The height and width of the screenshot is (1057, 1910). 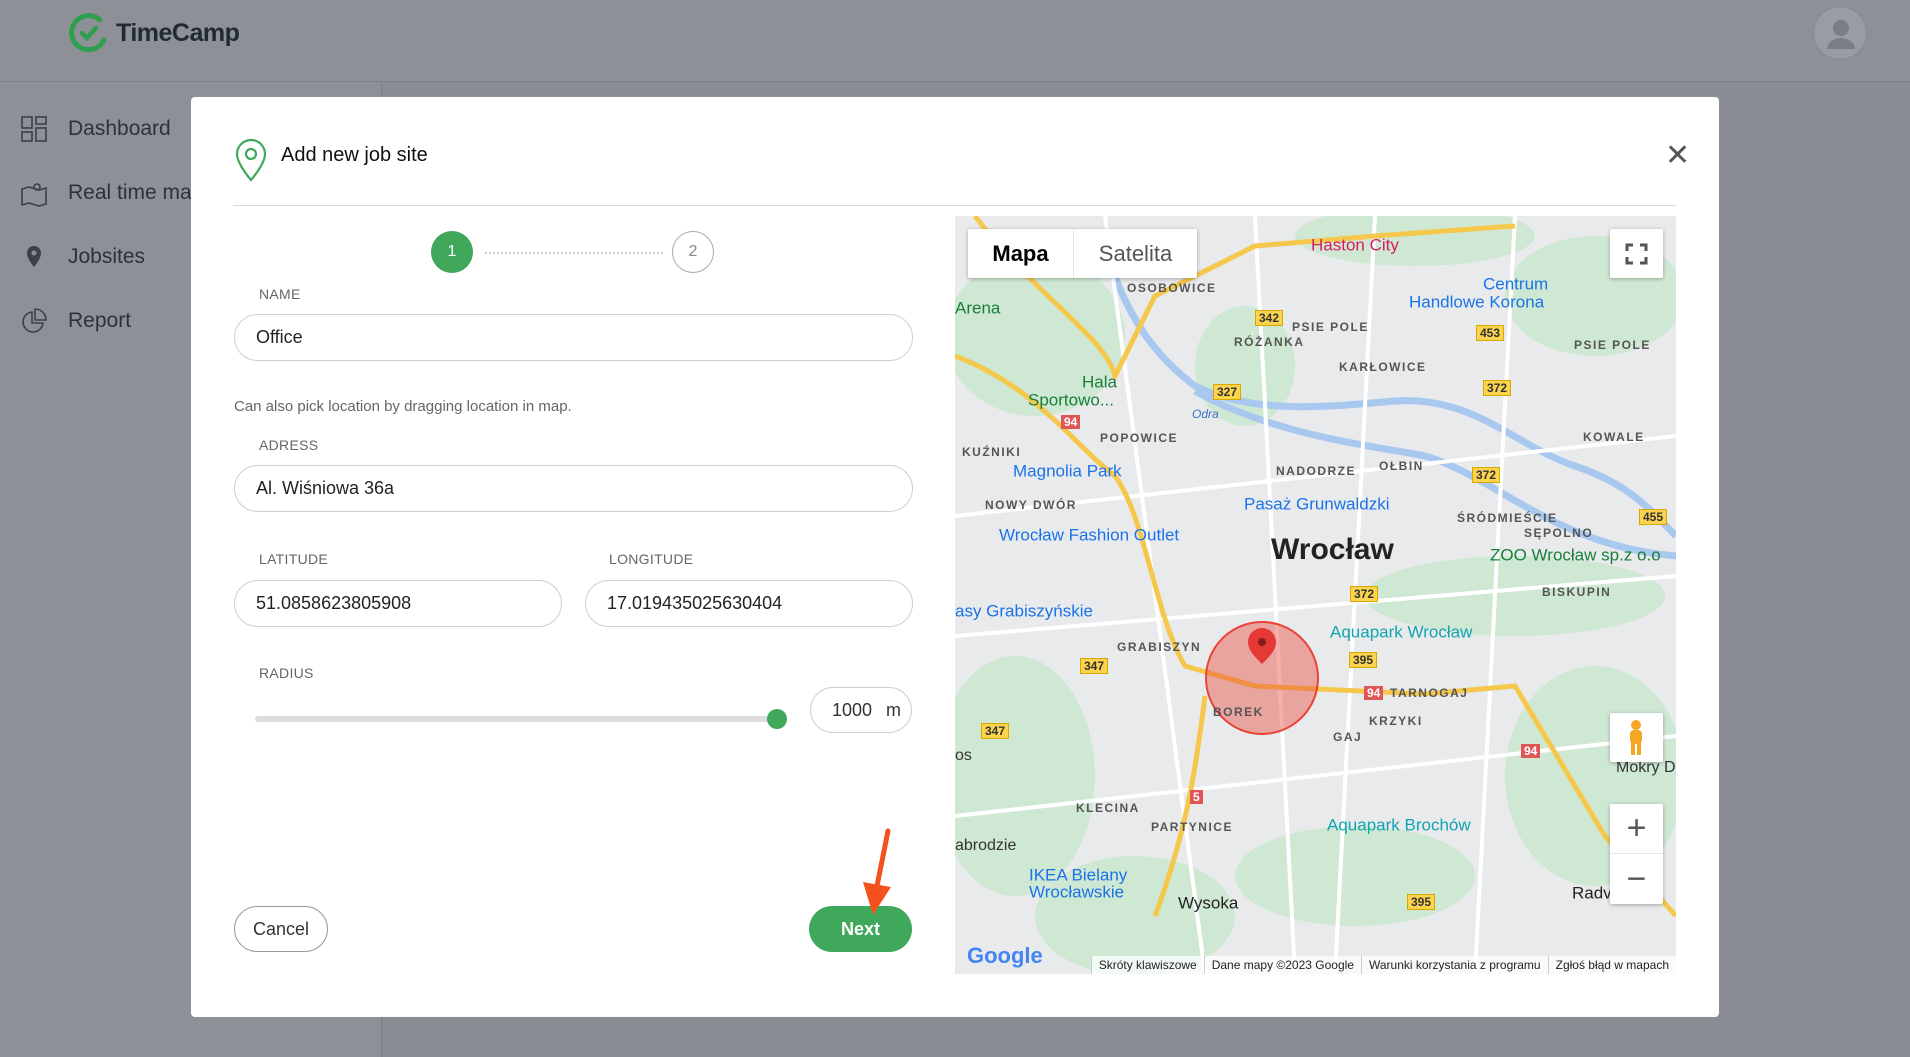 What do you see at coordinates (517, 719) in the screenshot?
I see `radius-slider` at bounding box center [517, 719].